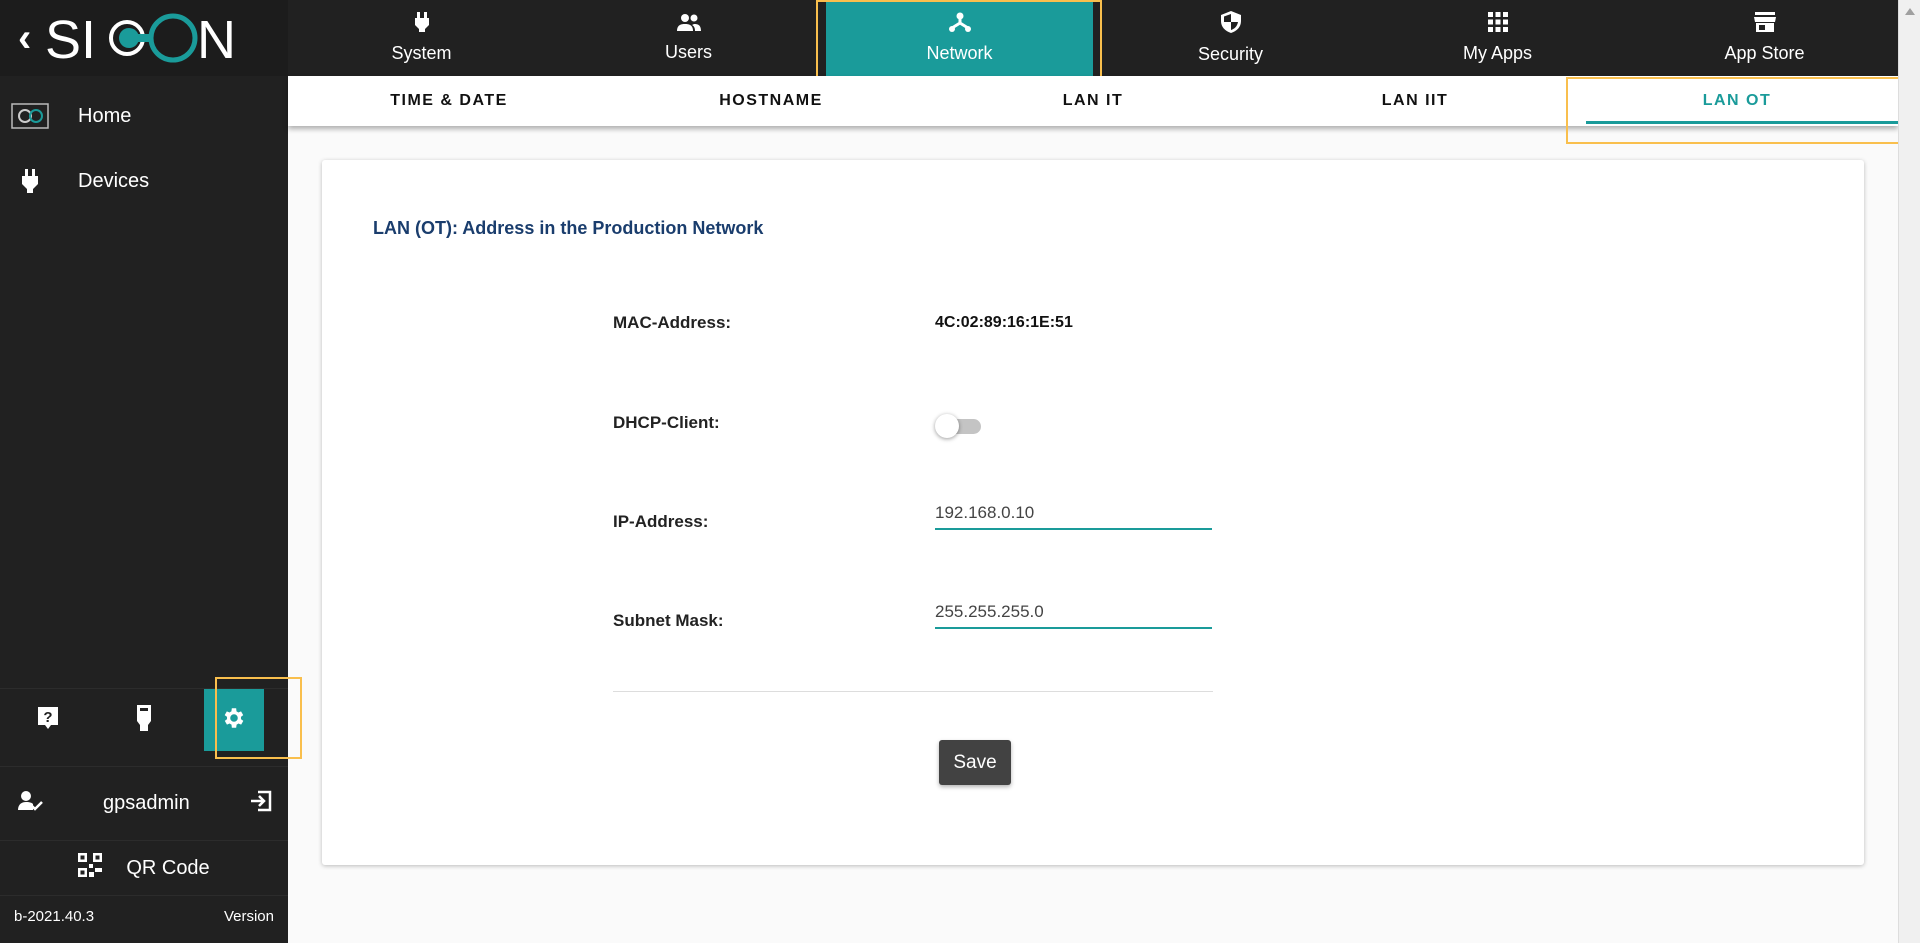  I want to click on qr-code-button: QR Code, so click(144, 868).